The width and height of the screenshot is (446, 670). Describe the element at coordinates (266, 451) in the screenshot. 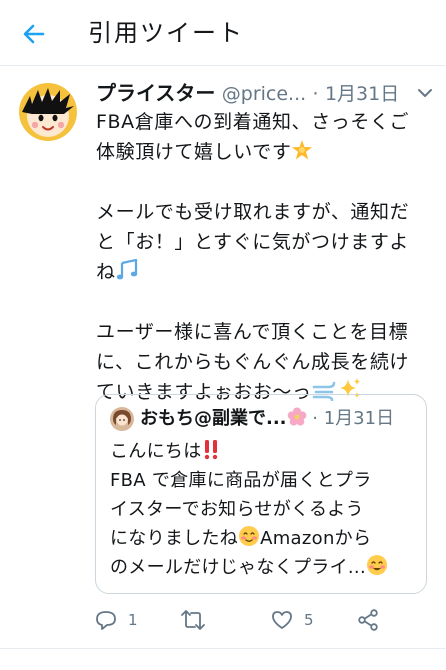

I see `quoted-line: こんにちは` at that location.